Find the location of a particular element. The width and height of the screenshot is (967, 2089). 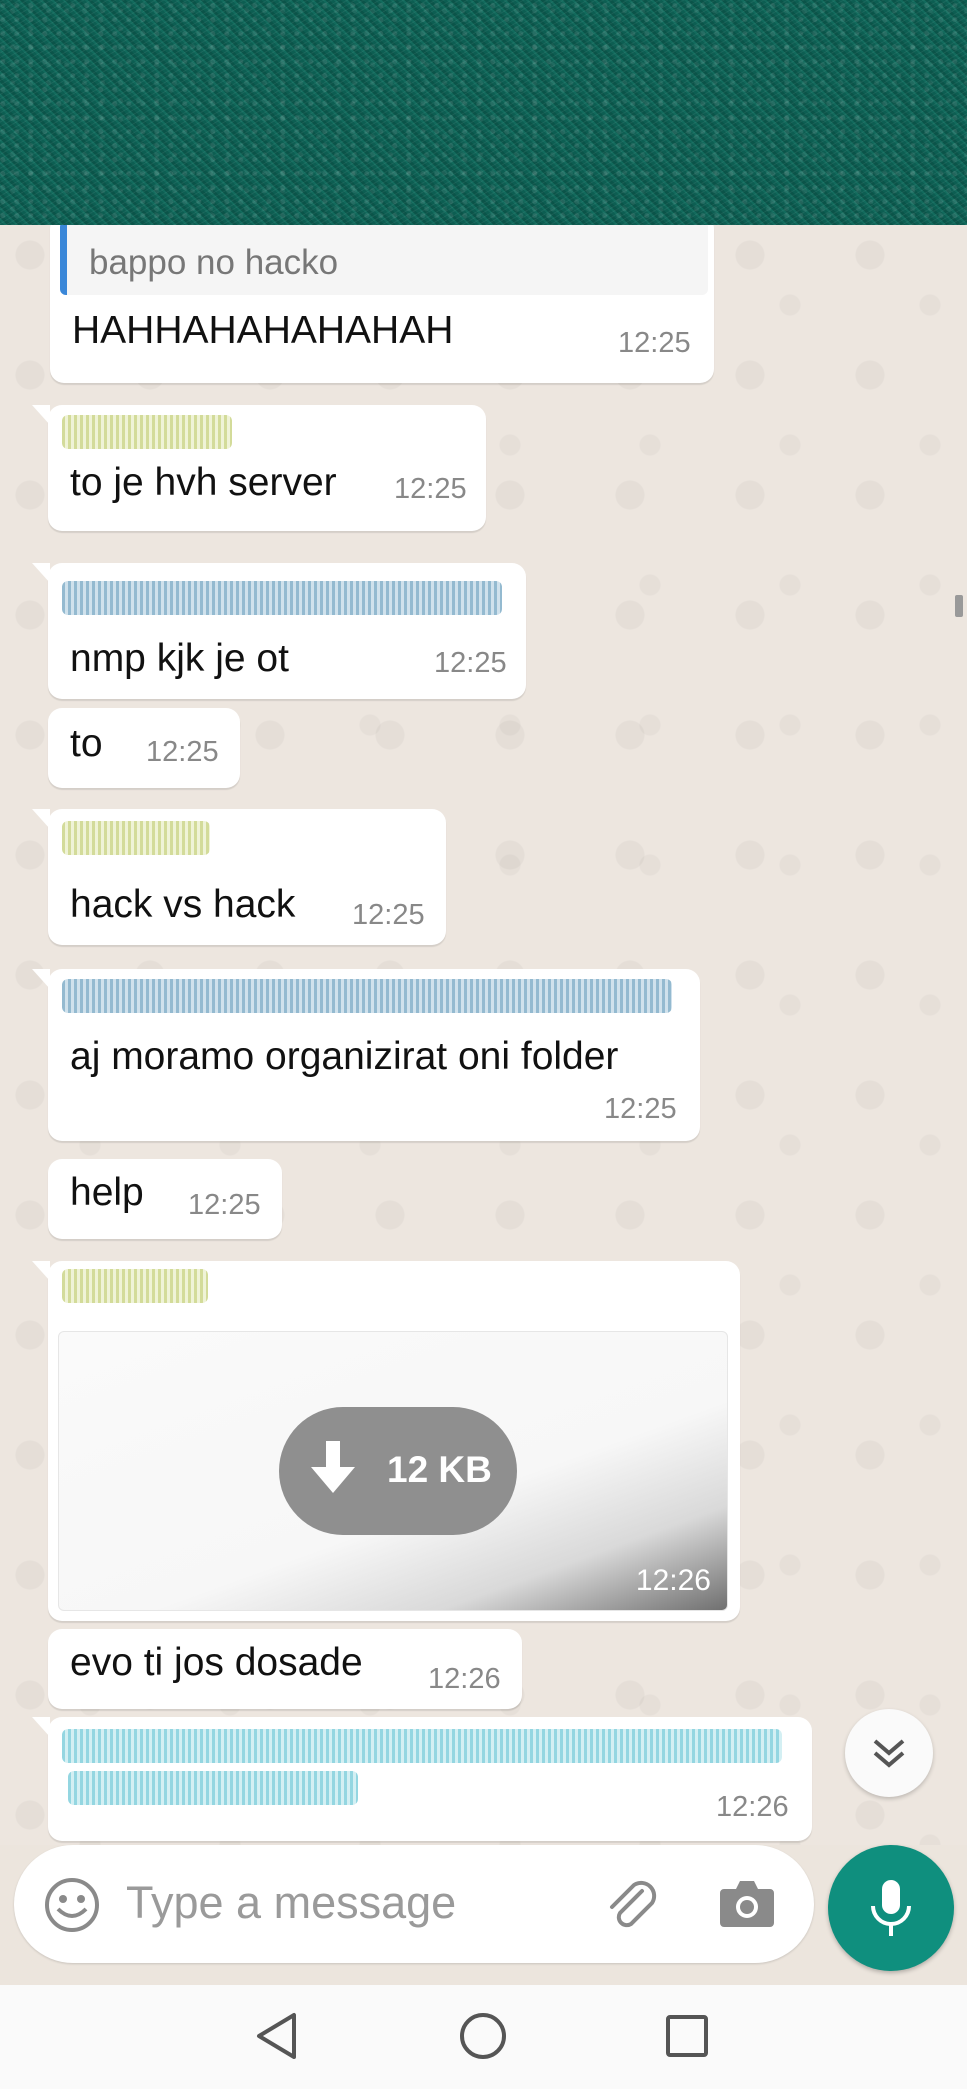

message-input is located at coordinates (356, 1903).